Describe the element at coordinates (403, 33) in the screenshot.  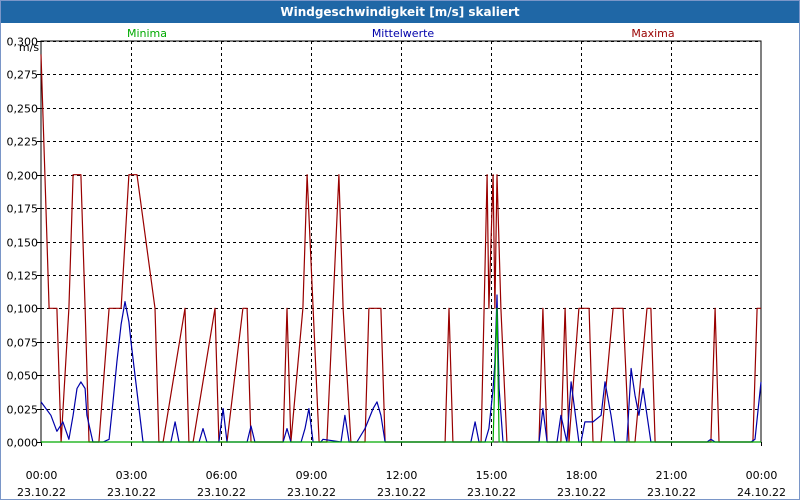
I see `legend-mittelwerte: Mittelwerte` at that location.